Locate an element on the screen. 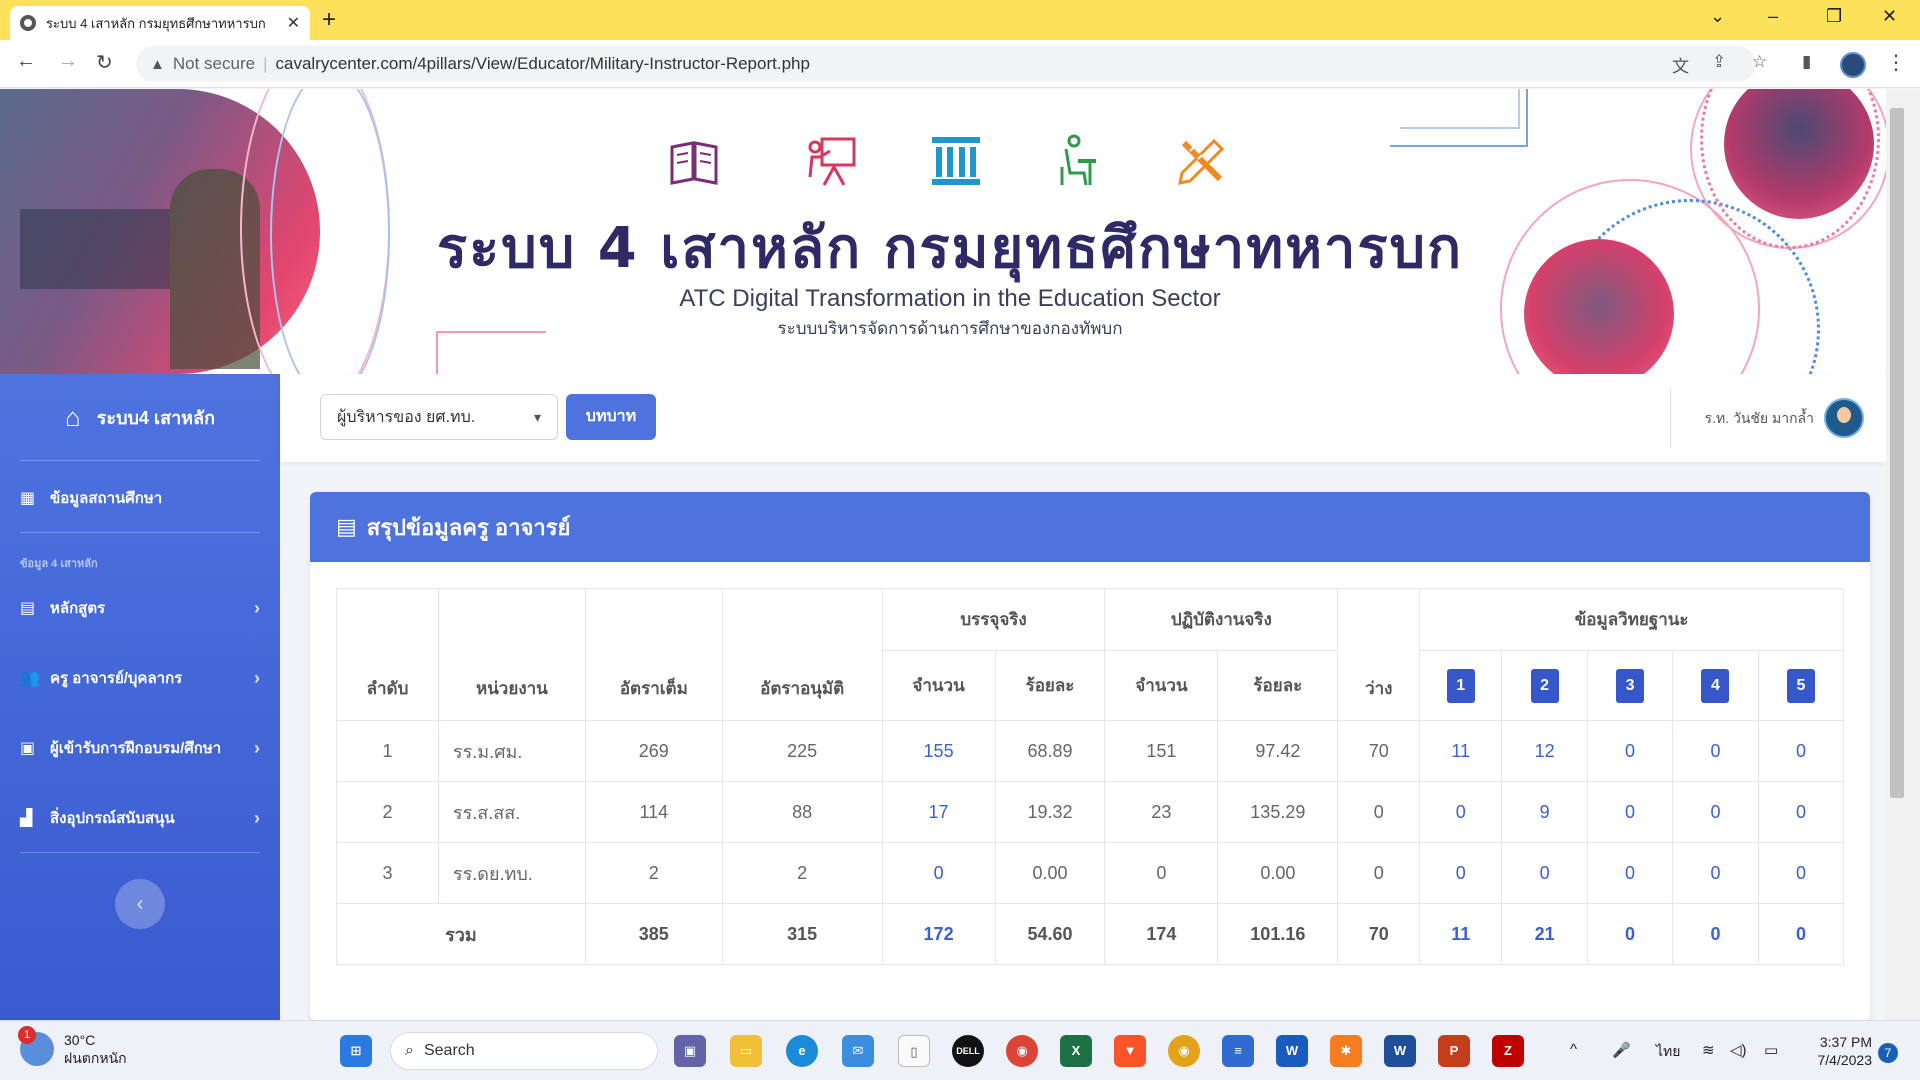 The image size is (1920, 1080). microphone-icon: 🎤 is located at coordinates (1621, 1050).